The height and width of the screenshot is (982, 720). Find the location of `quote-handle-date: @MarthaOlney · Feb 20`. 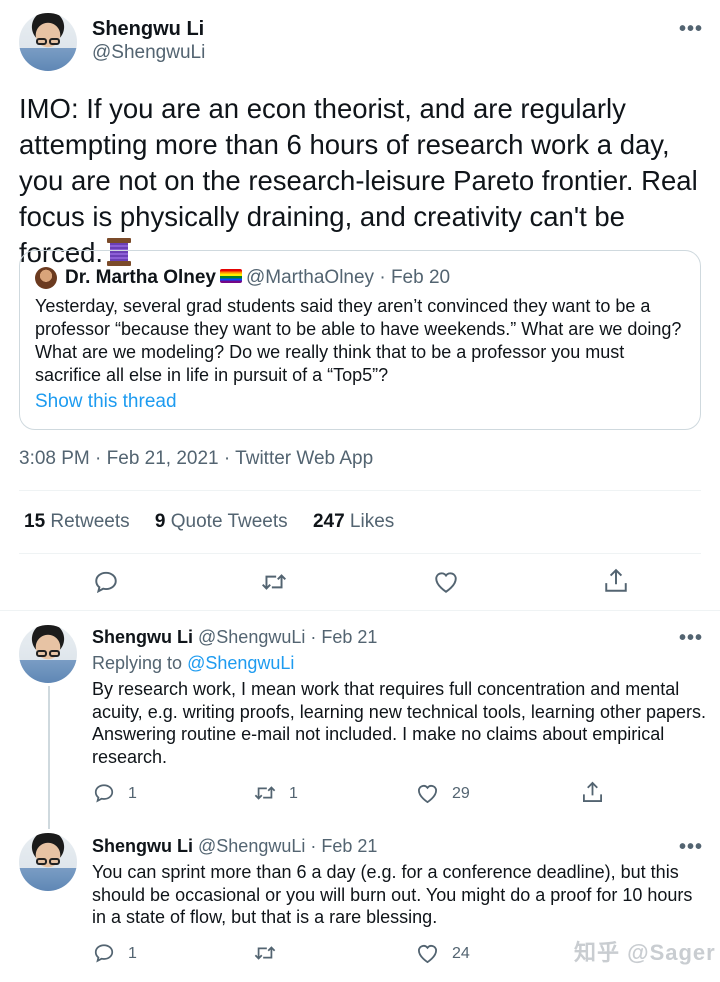

quote-handle-date: @MarthaOlney · Feb 20 is located at coordinates (348, 277).